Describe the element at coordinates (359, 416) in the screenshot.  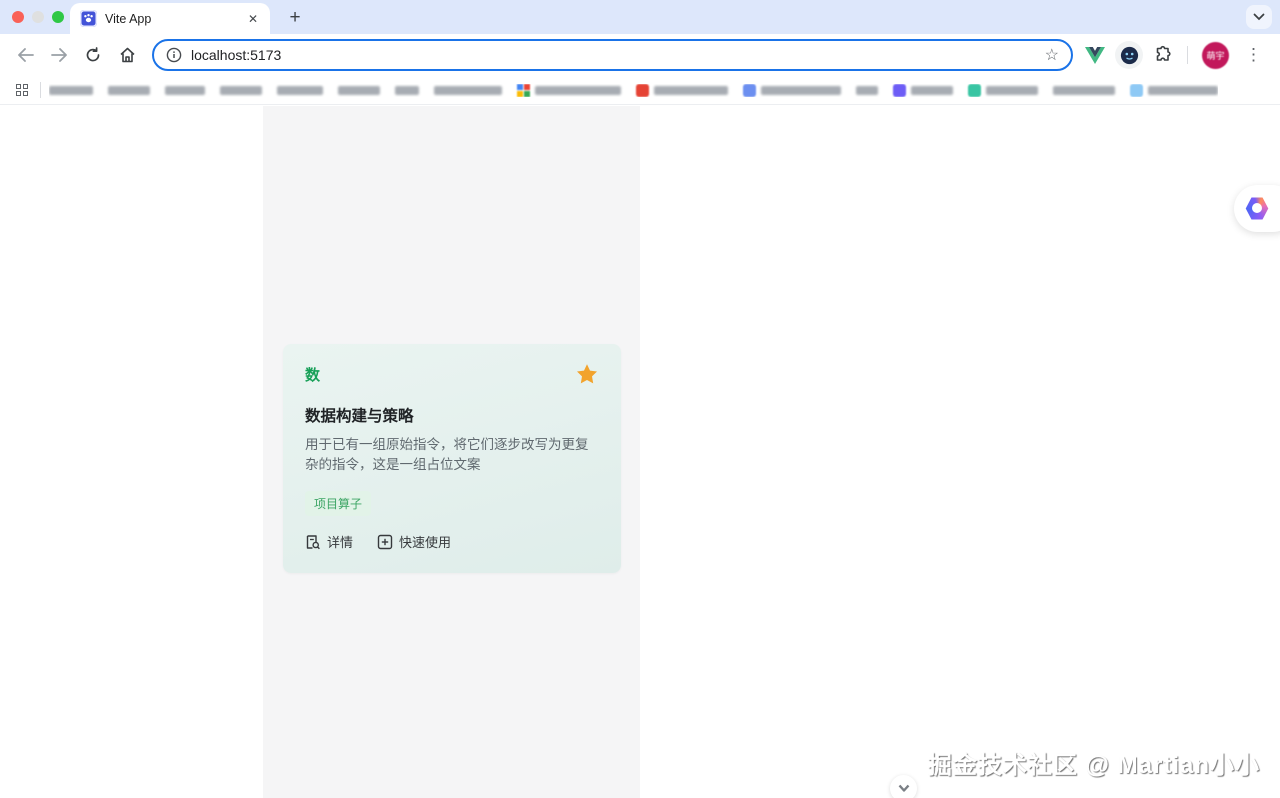
I see `card-title: 数据构建与策略` at that location.